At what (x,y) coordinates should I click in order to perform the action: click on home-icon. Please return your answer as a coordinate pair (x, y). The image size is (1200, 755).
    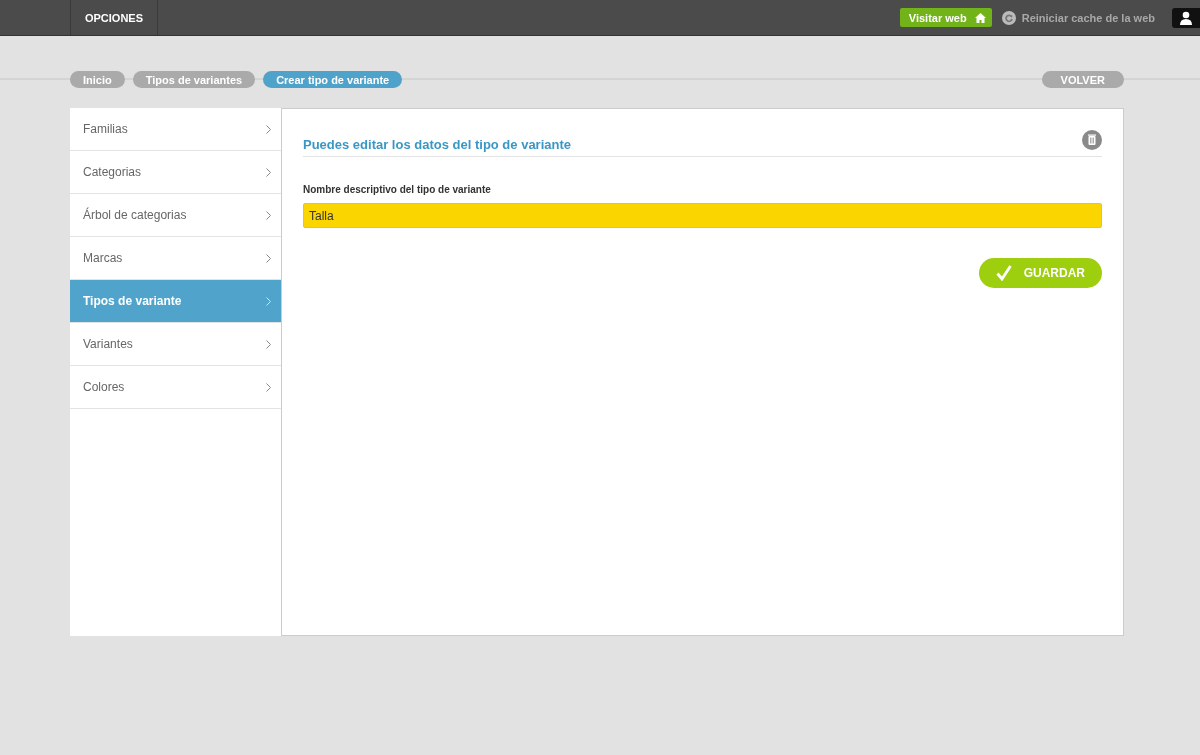
    Looking at the image, I should click on (980, 17).